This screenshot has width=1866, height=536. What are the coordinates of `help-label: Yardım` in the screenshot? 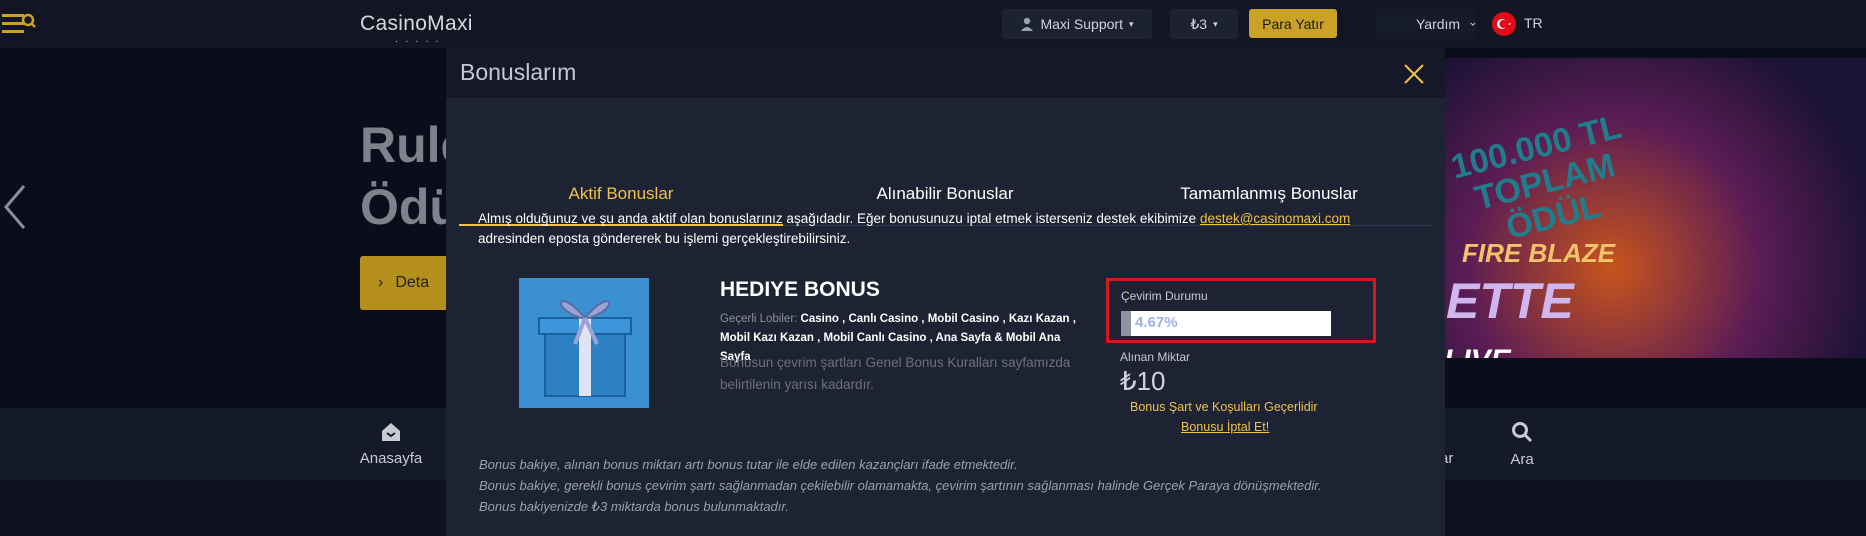 It's located at (1438, 24).